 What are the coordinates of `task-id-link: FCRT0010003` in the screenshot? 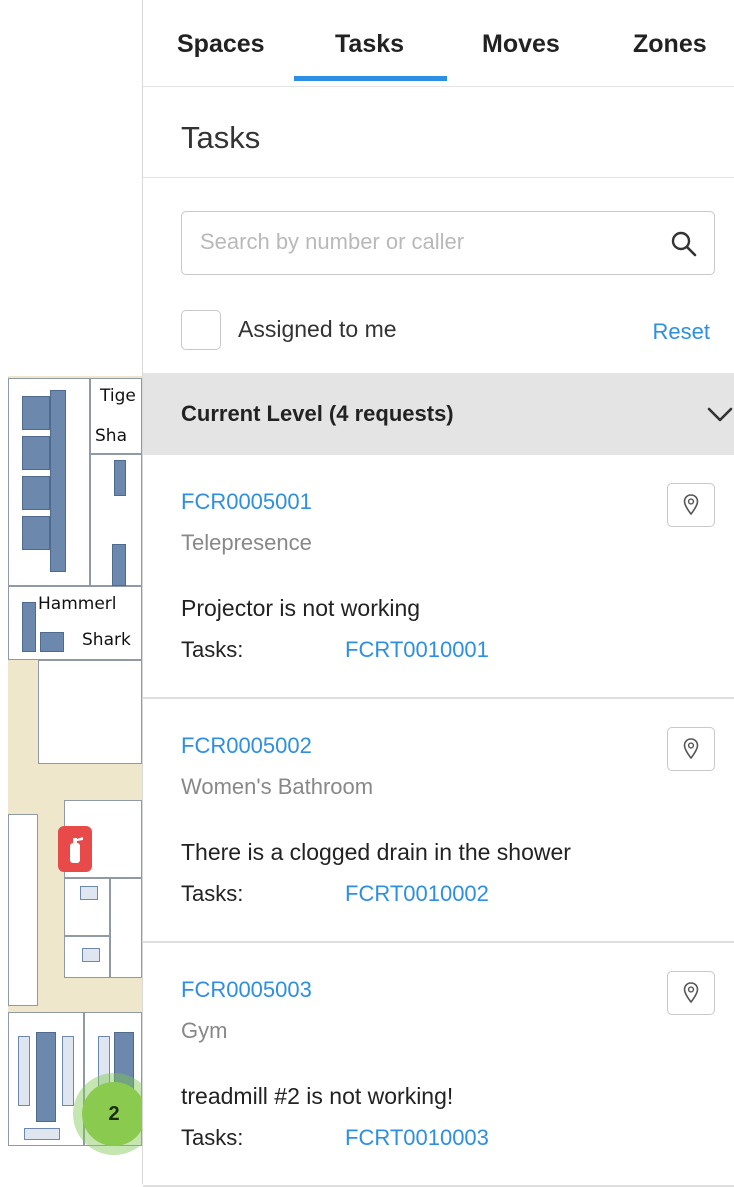 It's located at (417, 1138).